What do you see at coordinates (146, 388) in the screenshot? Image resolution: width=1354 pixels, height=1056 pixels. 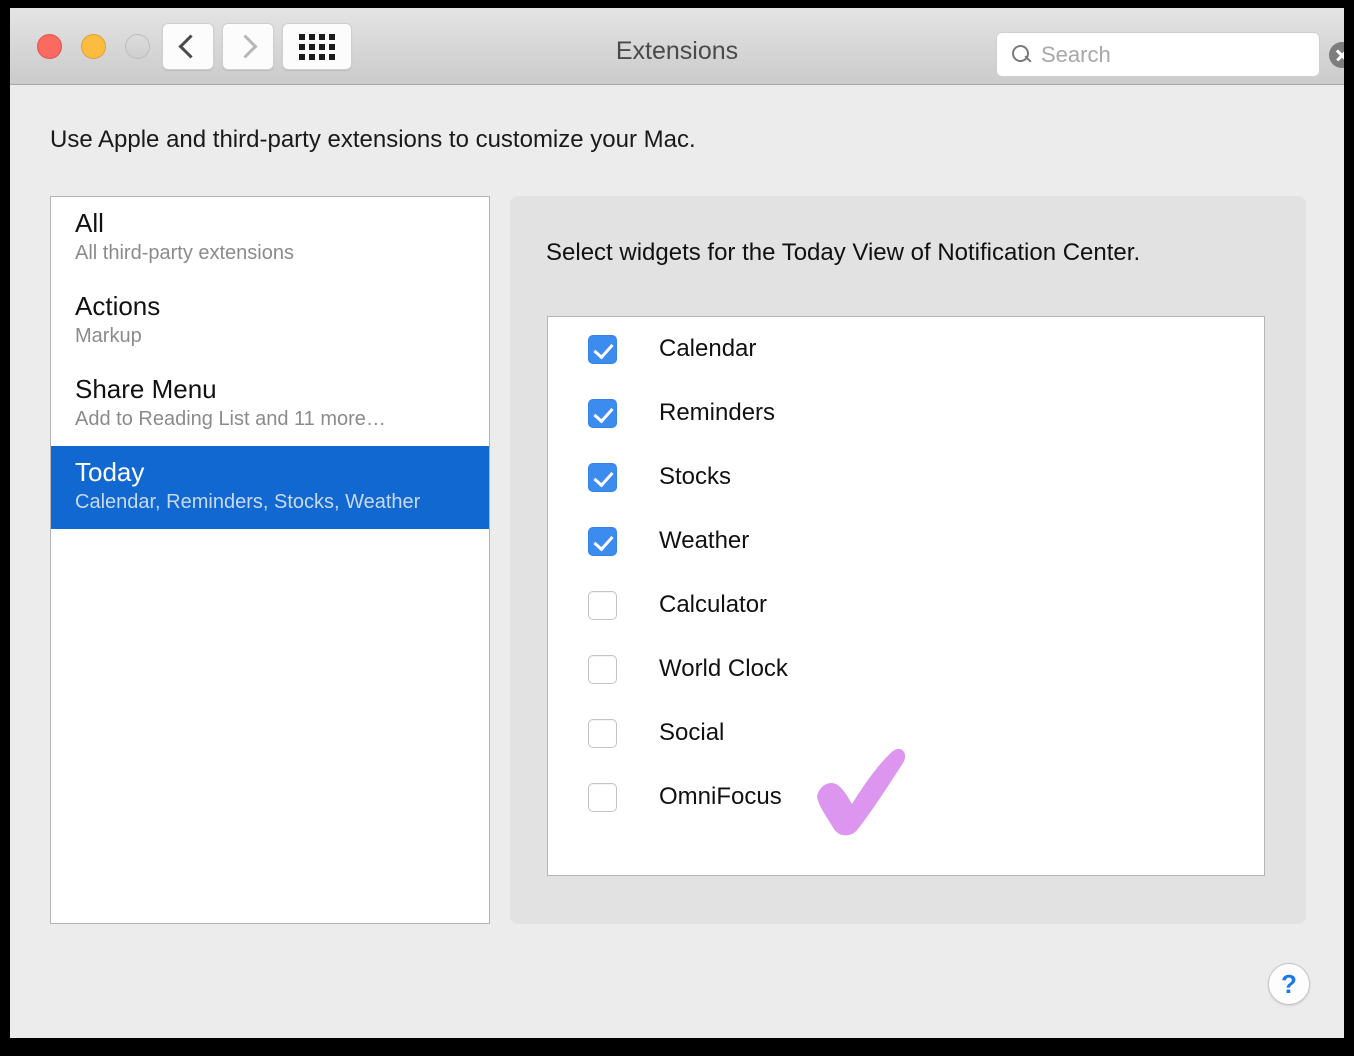 I see `sidebar-item-title: Share Menu` at bounding box center [146, 388].